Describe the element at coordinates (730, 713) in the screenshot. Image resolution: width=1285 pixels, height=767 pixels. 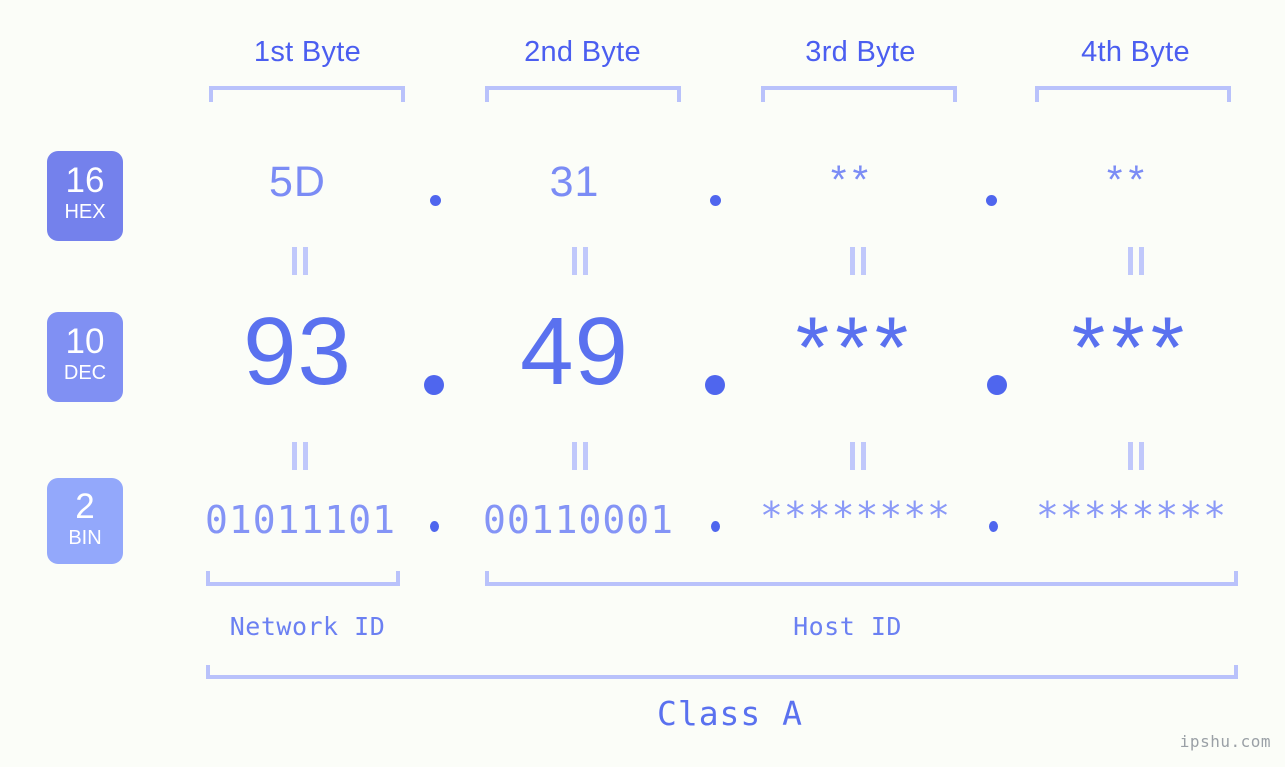
I see `class-label: Class A` at that location.